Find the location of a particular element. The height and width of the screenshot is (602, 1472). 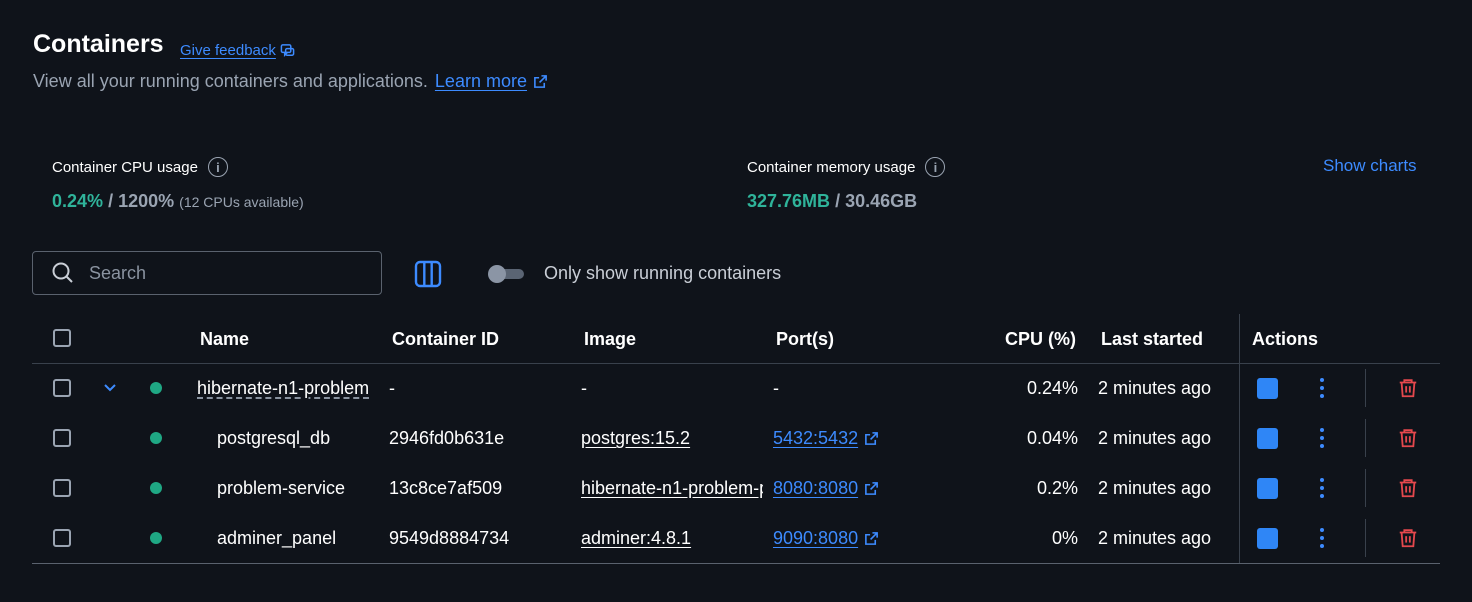

cpu-note: (12 CPUs available) is located at coordinates (241, 202).